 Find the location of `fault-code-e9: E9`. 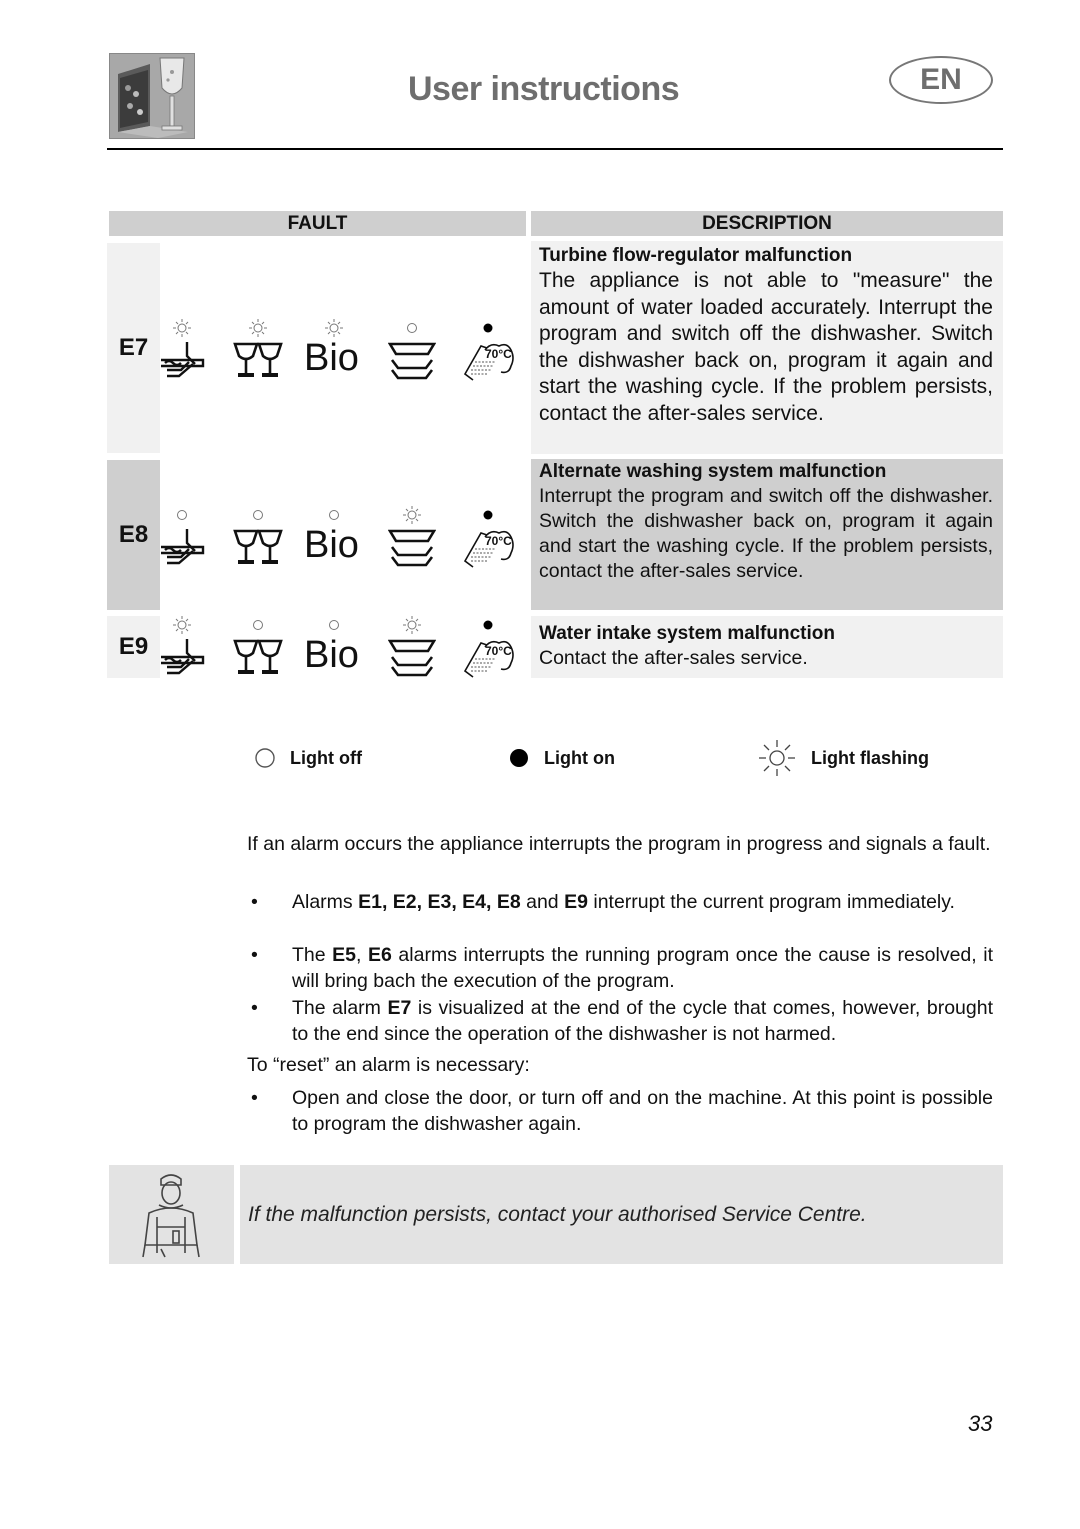

fault-code-e9: E9 is located at coordinates (133, 647).